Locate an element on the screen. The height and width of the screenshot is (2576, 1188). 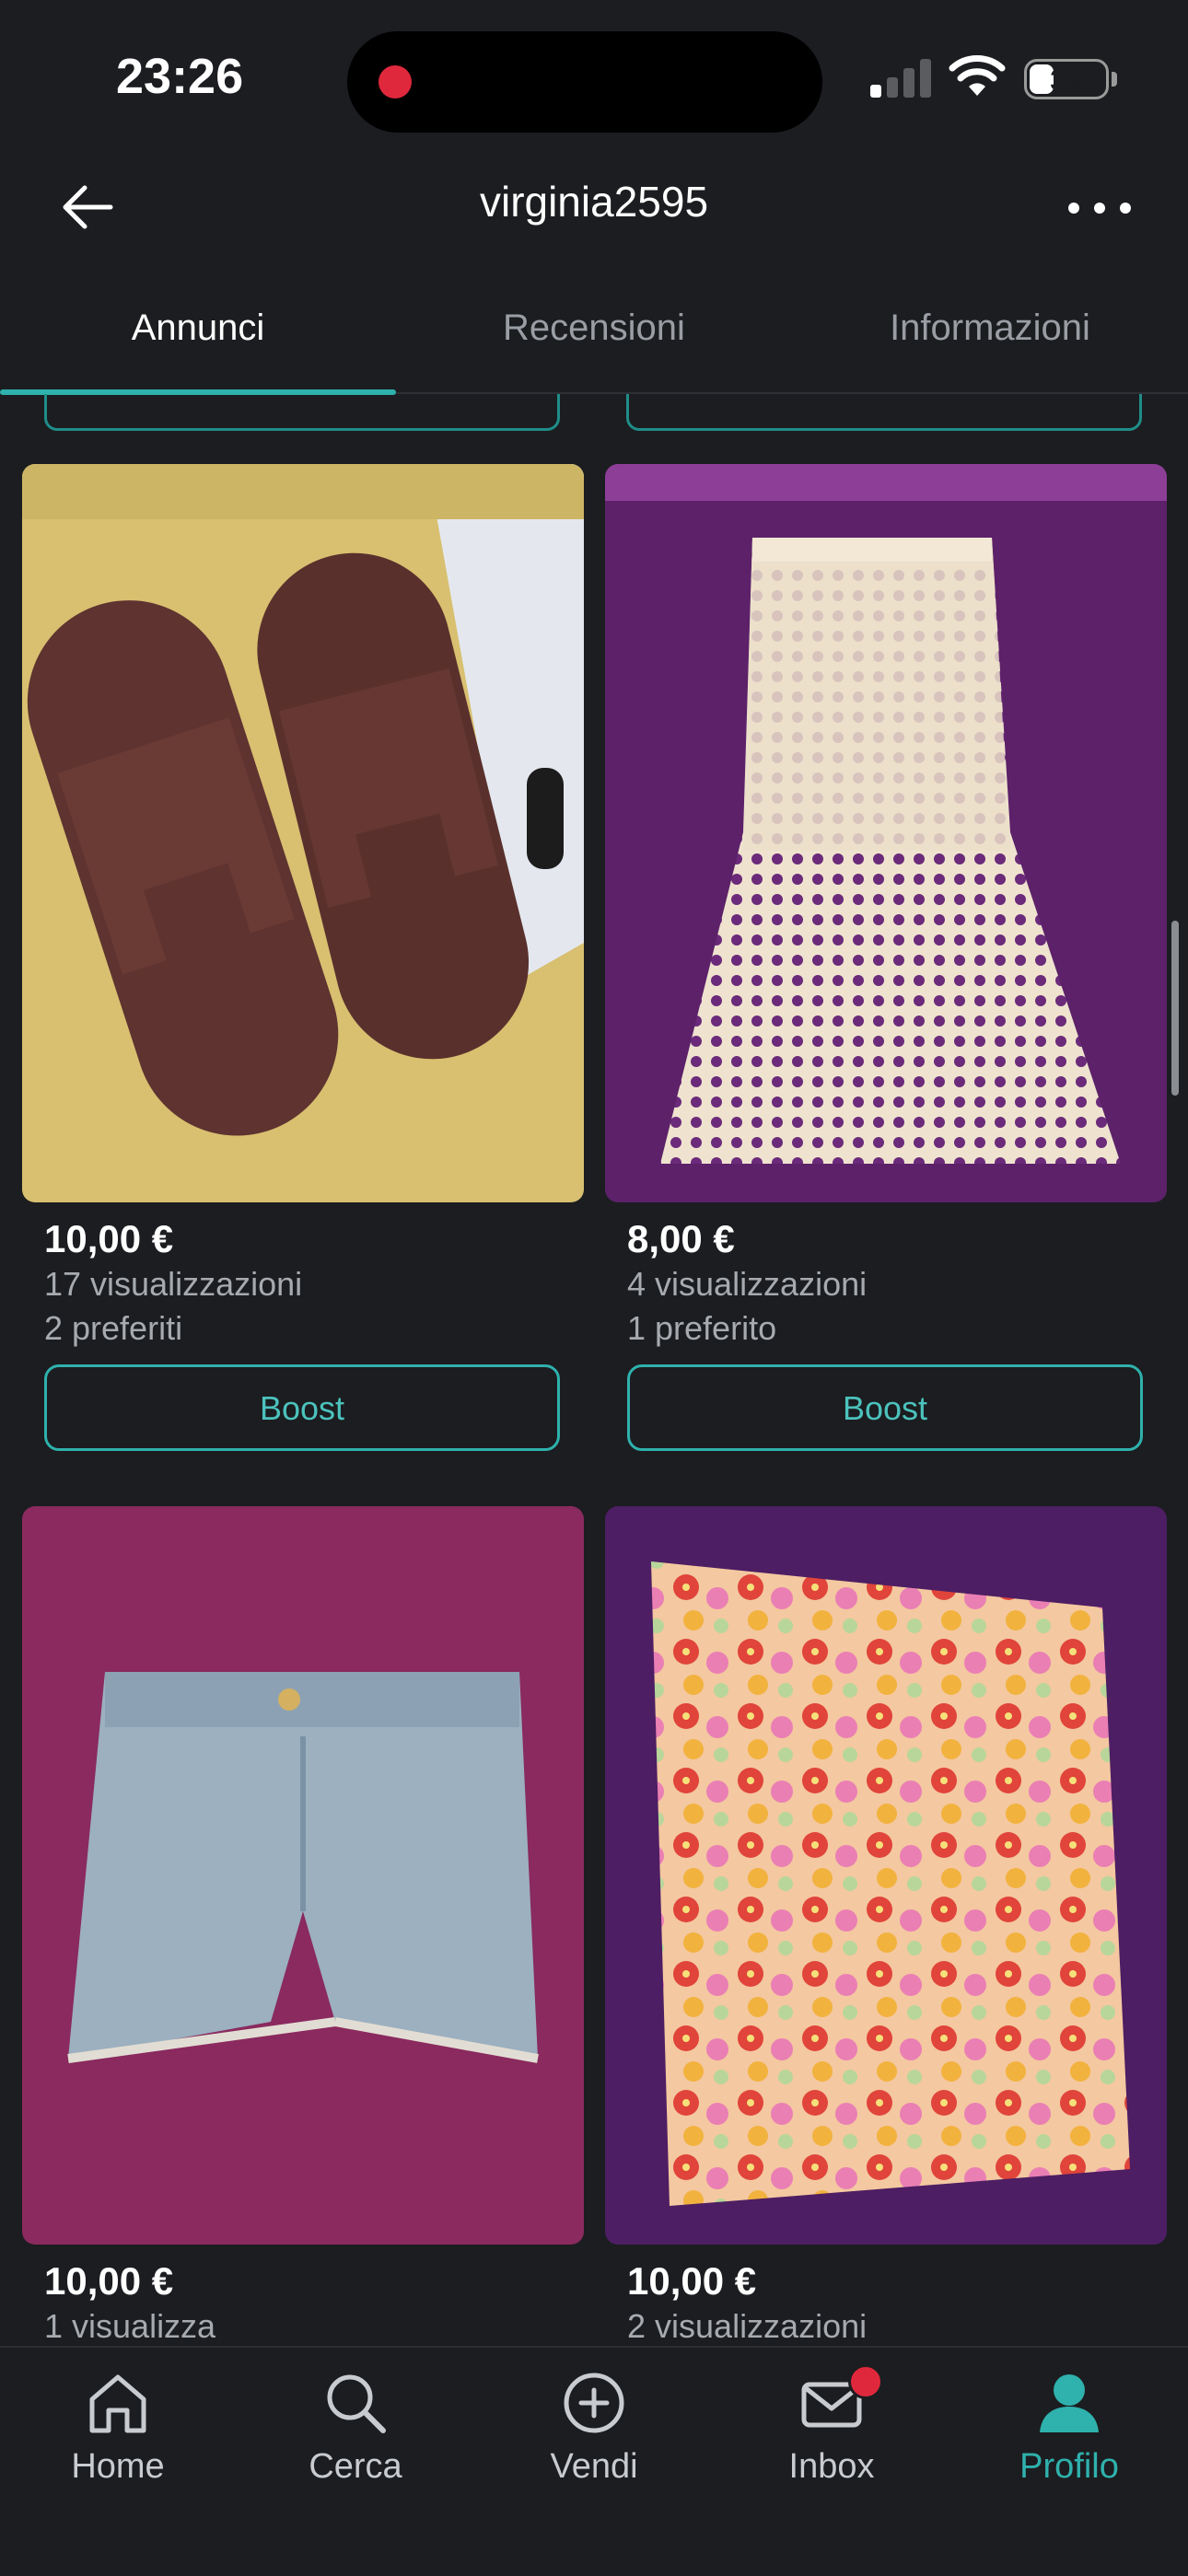
dynamic-island is located at coordinates (584, 82).